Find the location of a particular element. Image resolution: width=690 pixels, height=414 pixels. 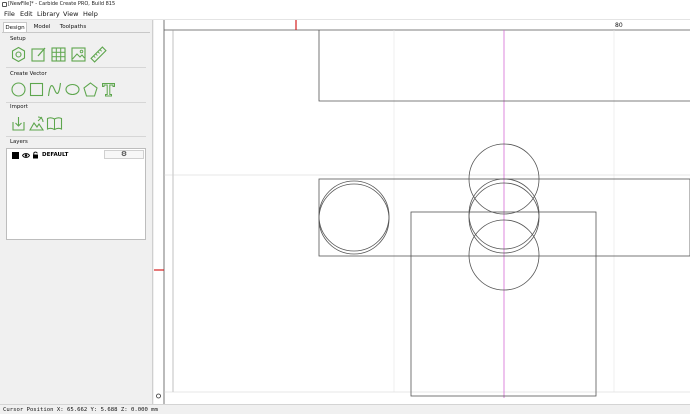

text-icon is located at coordinates (108, 89).